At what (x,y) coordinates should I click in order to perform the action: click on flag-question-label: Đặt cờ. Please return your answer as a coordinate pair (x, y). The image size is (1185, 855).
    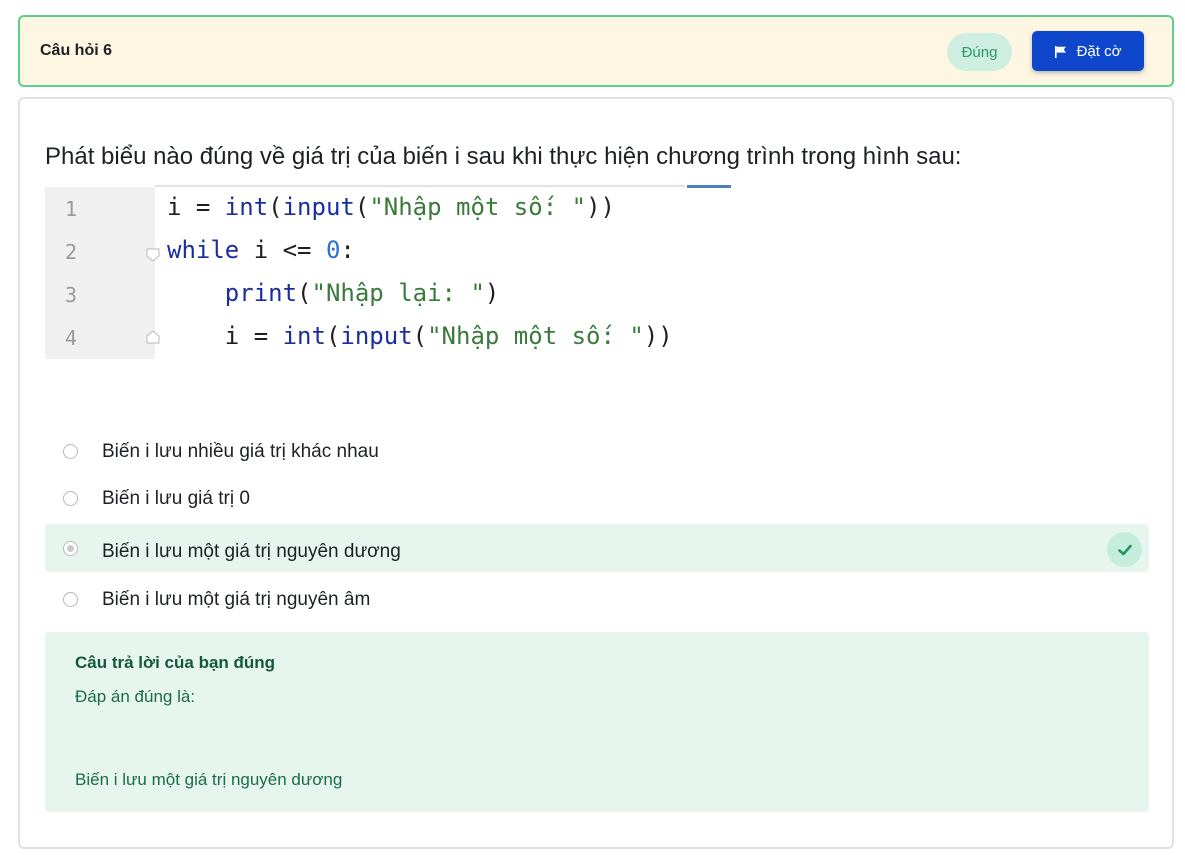
    Looking at the image, I should click on (1099, 51).